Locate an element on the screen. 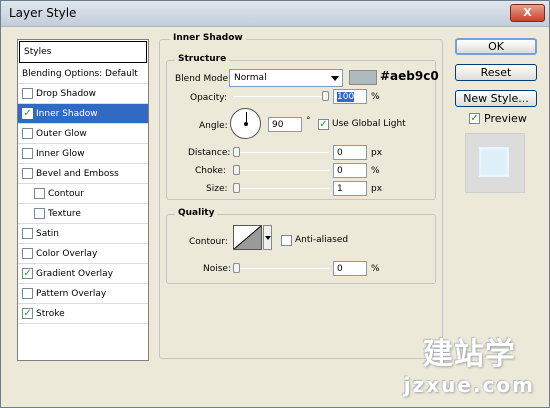 Image resolution: width=550 pixels, height=408 pixels. style-item-blending-options-default: Blending Options: Default is located at coordinates (83, 74).